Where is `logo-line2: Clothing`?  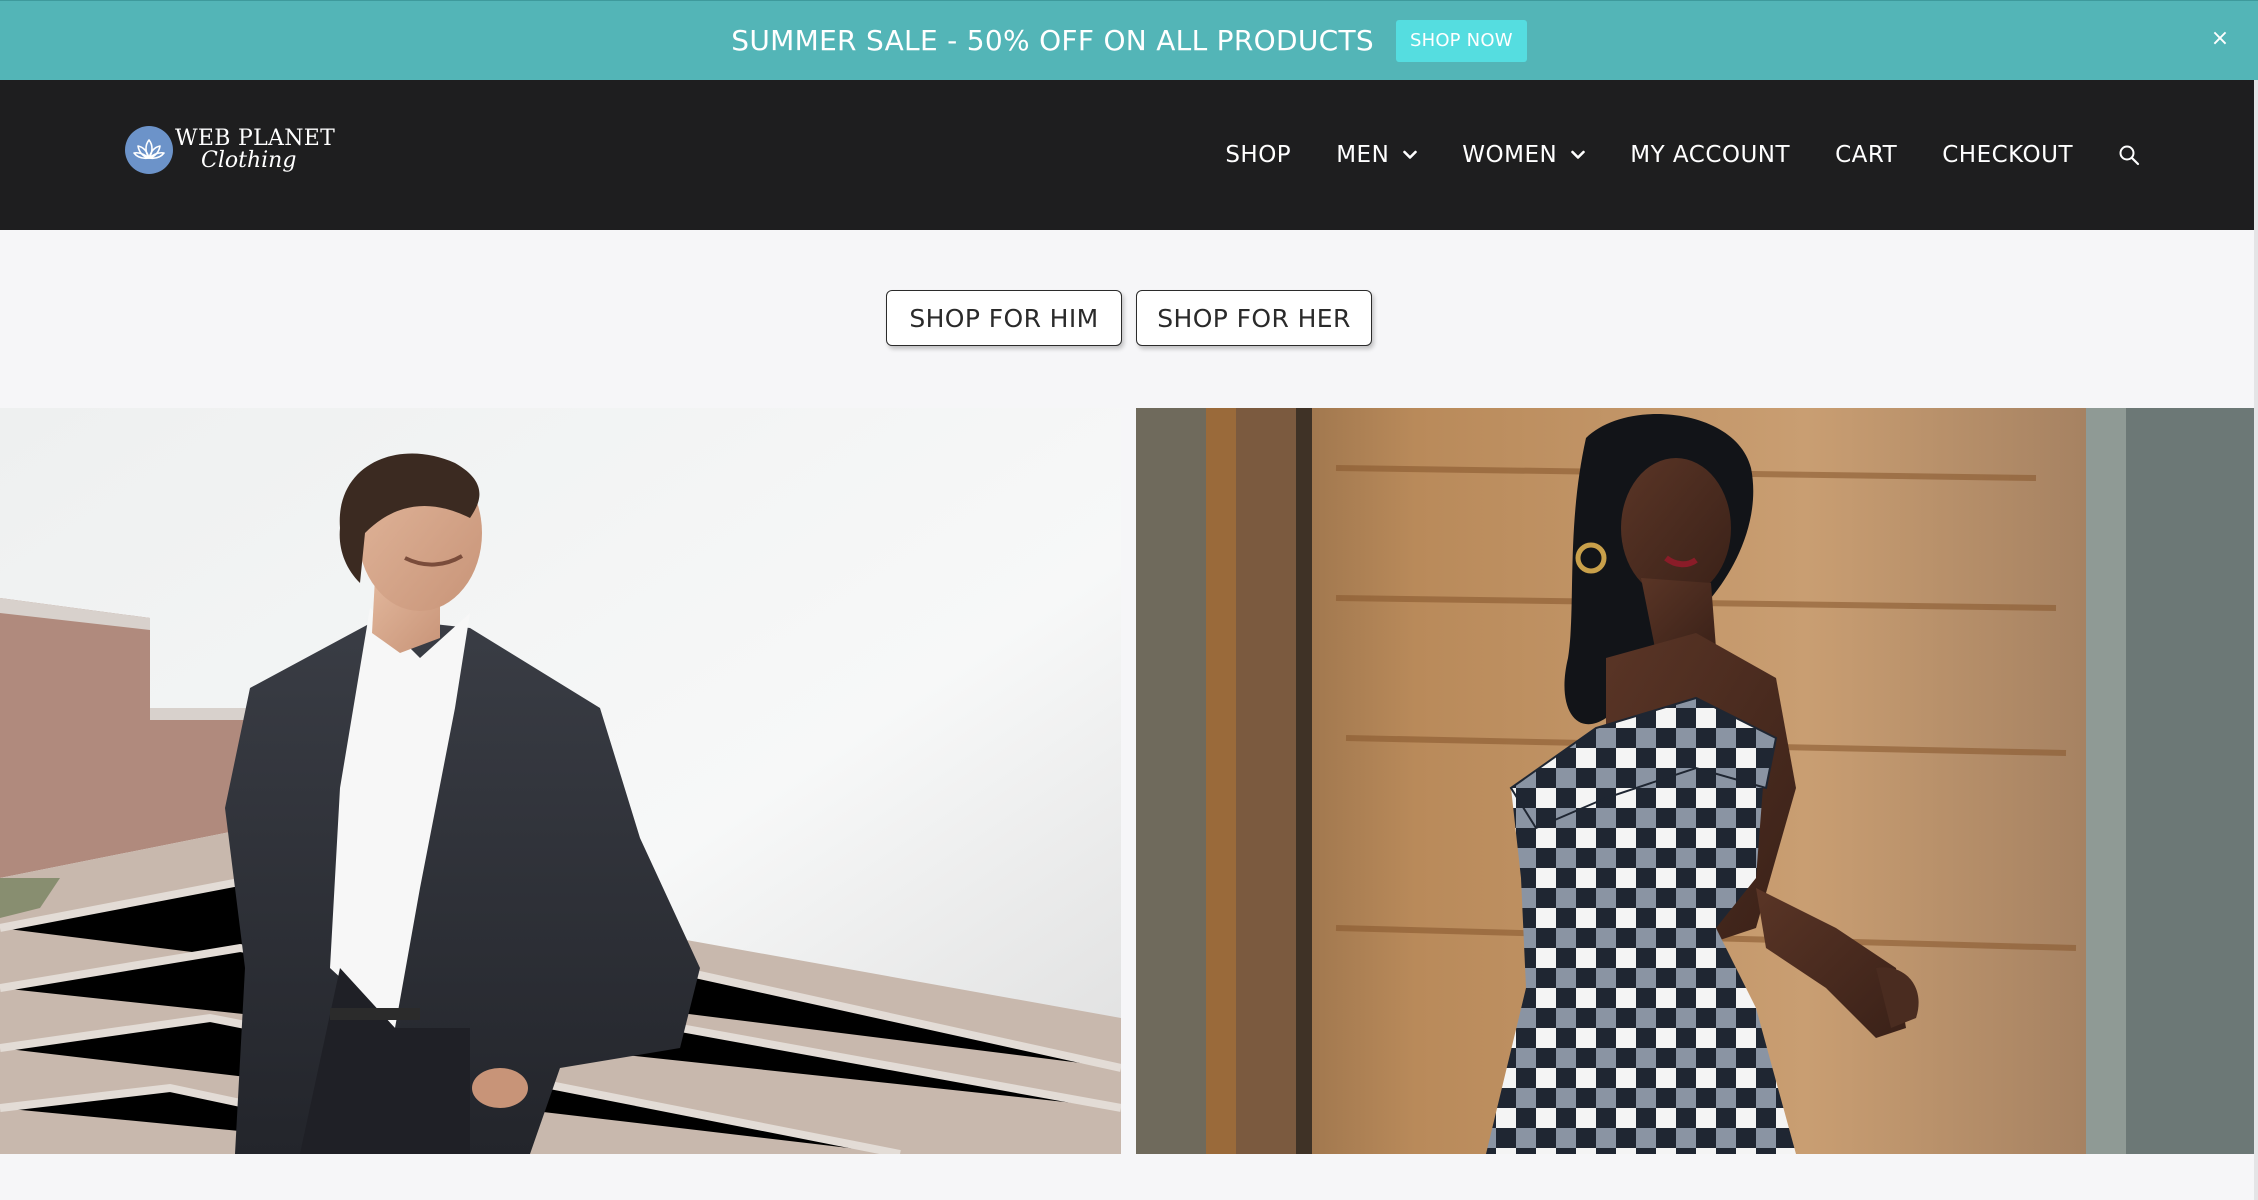 logo-line2: Clothing is located at coordinates (249, 160).